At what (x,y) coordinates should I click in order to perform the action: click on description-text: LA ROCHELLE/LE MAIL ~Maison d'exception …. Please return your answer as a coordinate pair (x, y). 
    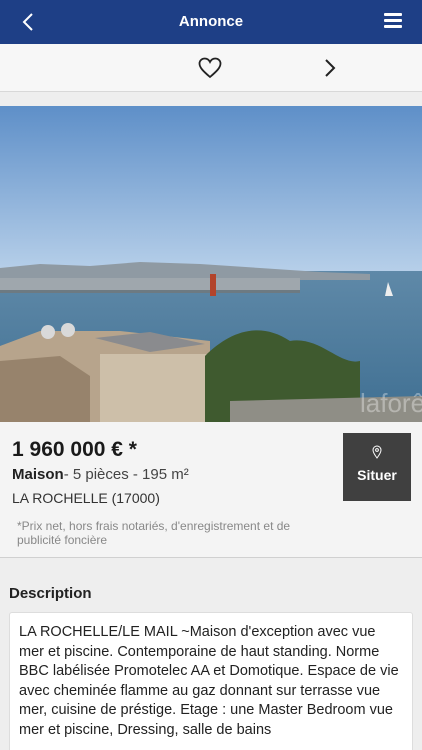
    Looking at the image, I should click on (209, 681).